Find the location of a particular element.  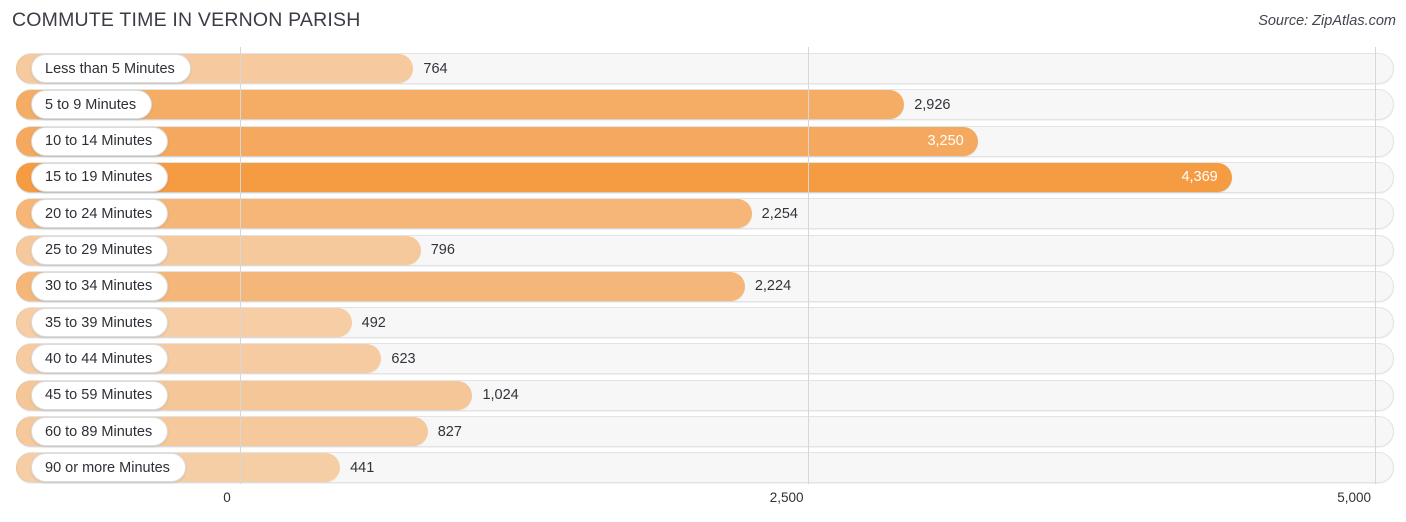

axis-tick-label: 2,500 is located at coordinates (786, 497).